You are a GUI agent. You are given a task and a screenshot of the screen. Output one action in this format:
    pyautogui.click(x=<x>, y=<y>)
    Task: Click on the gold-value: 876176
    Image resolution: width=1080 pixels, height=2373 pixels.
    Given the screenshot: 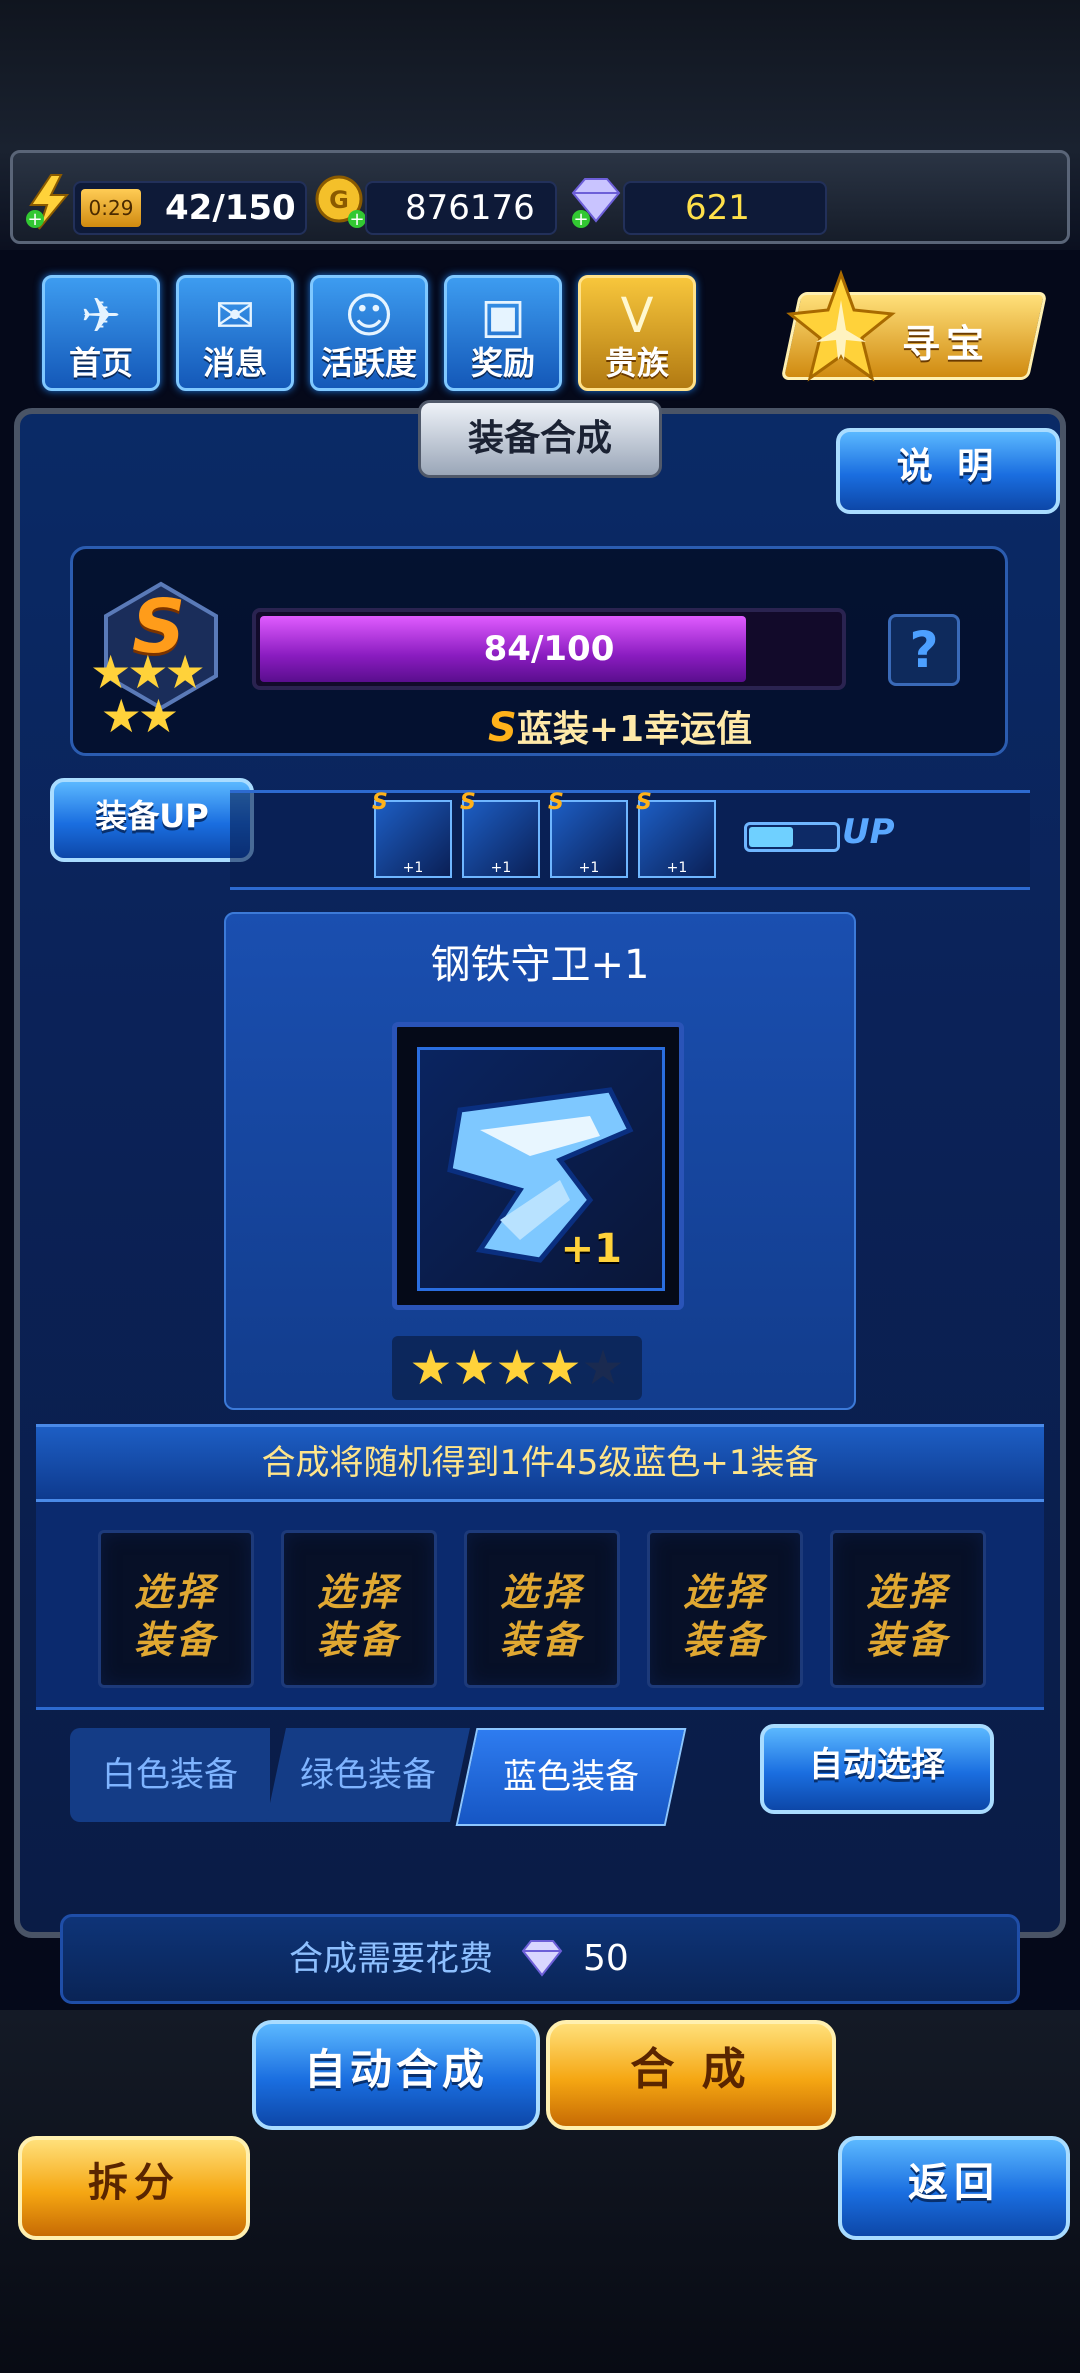 What is the action you would take?
    pyautogui.click(x=470, y=208)
    